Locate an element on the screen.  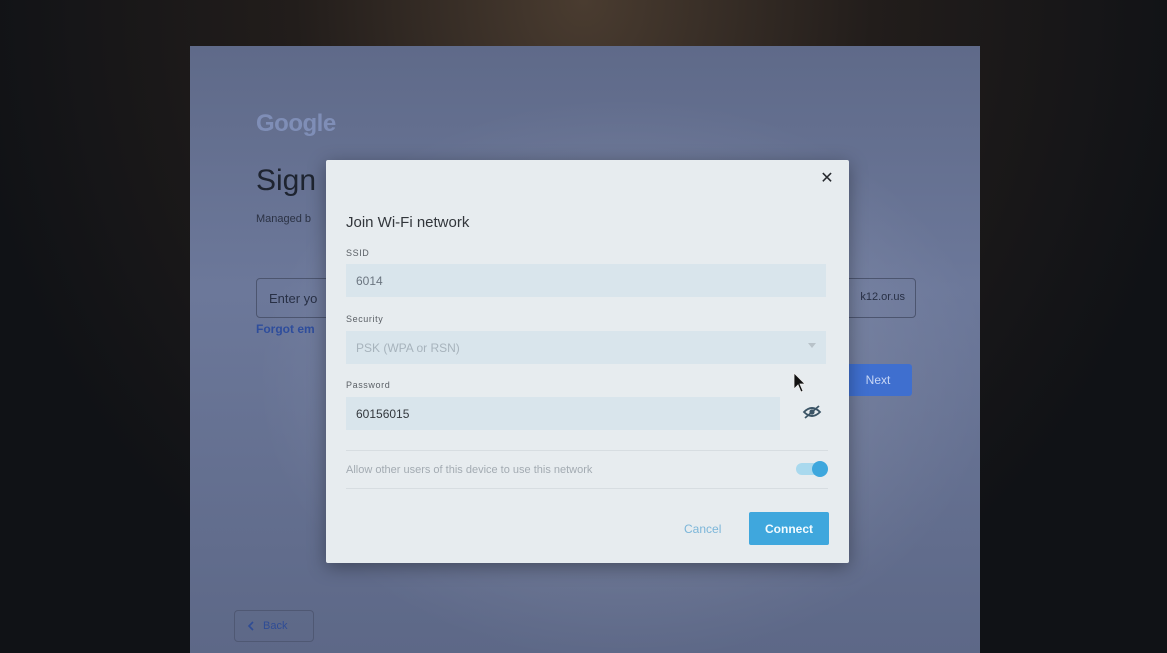
next-button: Next is located at coordinates (878, 380).